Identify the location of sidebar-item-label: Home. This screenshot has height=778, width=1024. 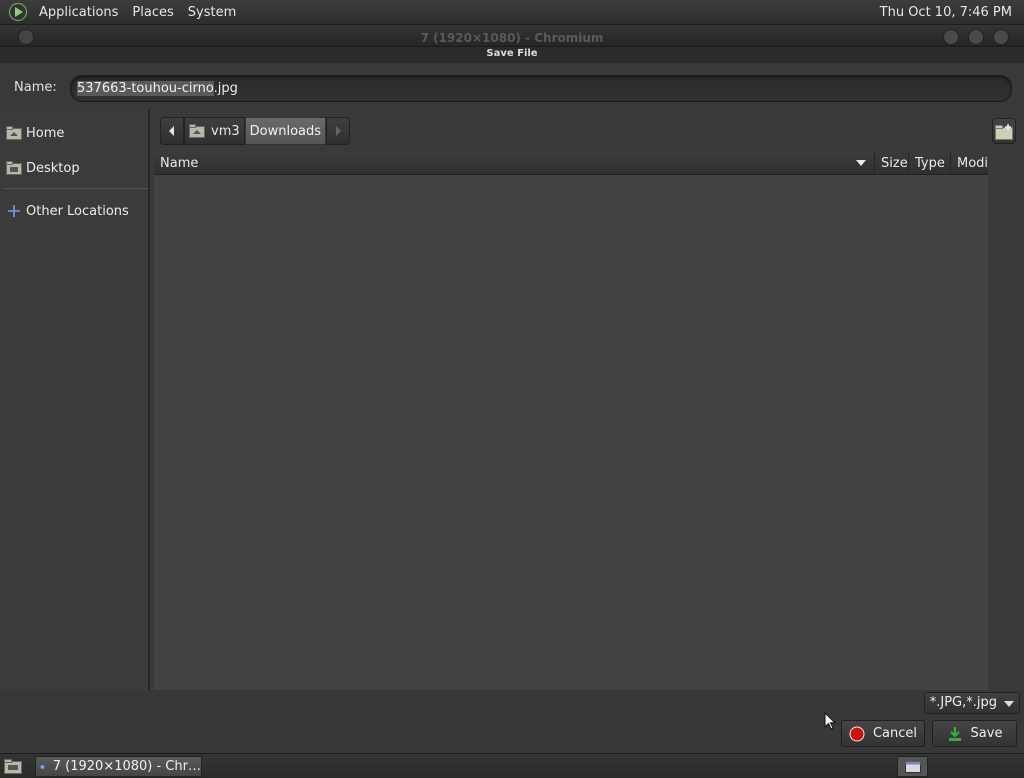
(45, 133).